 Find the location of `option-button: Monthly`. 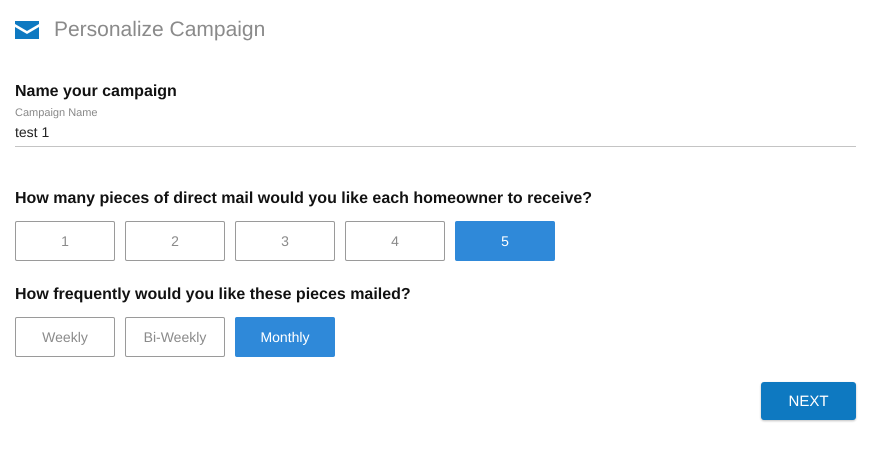

option-button: Monthly is located at coordinates (285, 337).